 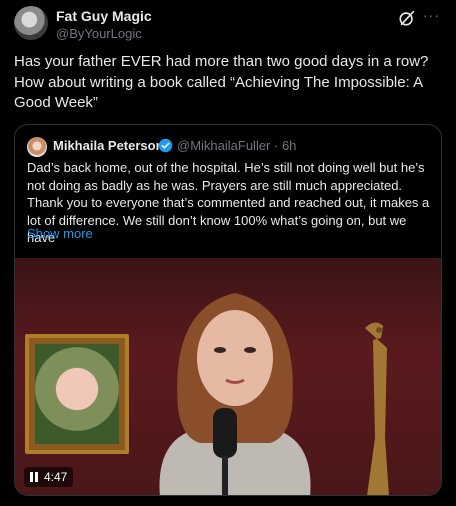 I want to click on background-painting, so click(x=77, y=394).